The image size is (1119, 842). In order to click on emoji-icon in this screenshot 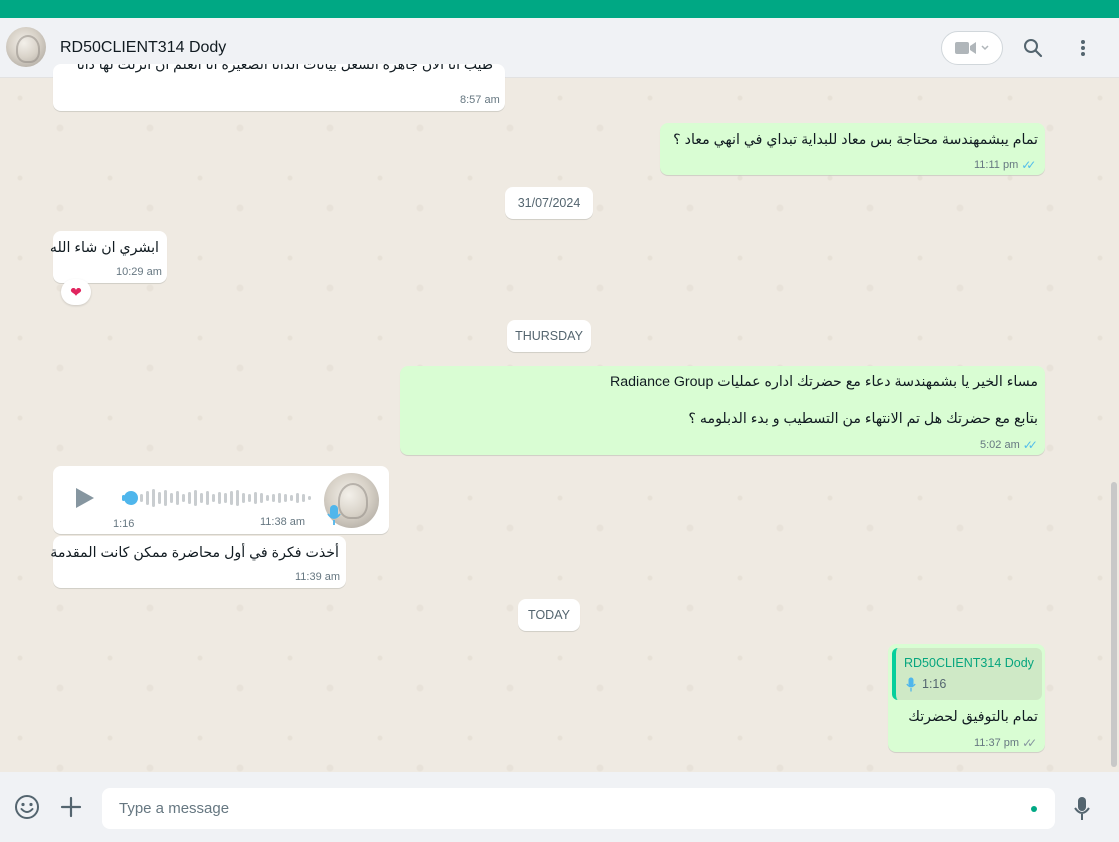, I will do `click(27, 807)`.